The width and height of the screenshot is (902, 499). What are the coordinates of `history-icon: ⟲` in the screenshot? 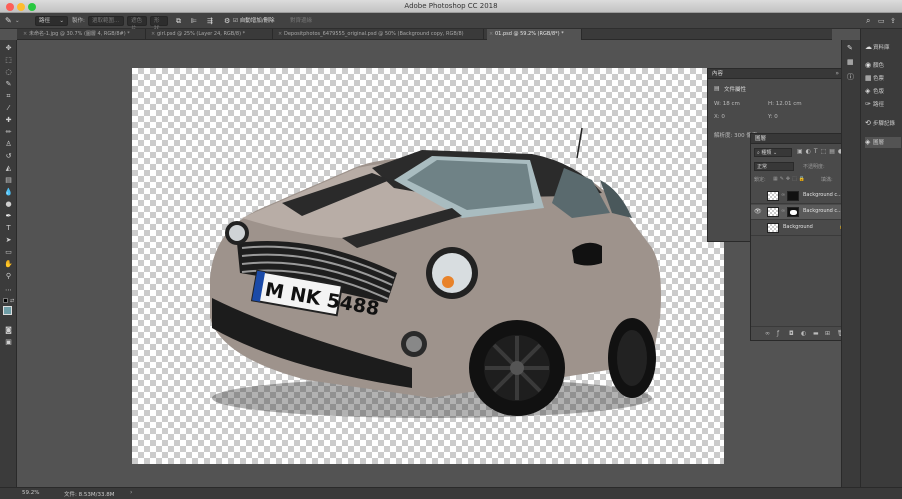 It's located at (868, 123).